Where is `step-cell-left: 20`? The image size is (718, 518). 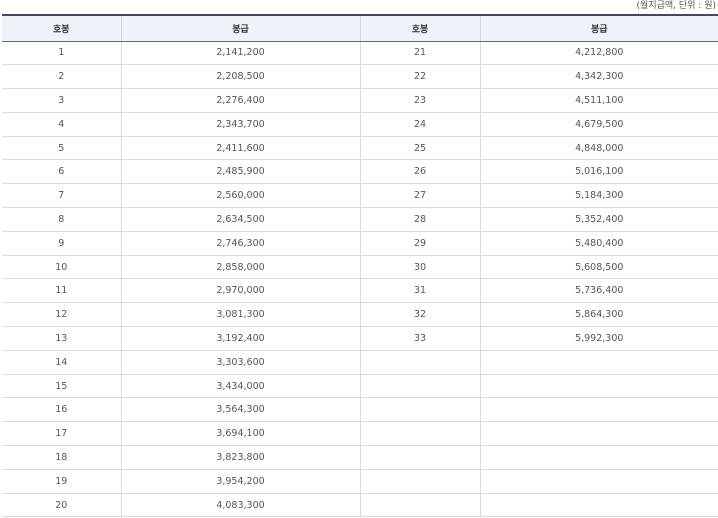
step-cell-left: 20 is located at coordinates (62, 505).